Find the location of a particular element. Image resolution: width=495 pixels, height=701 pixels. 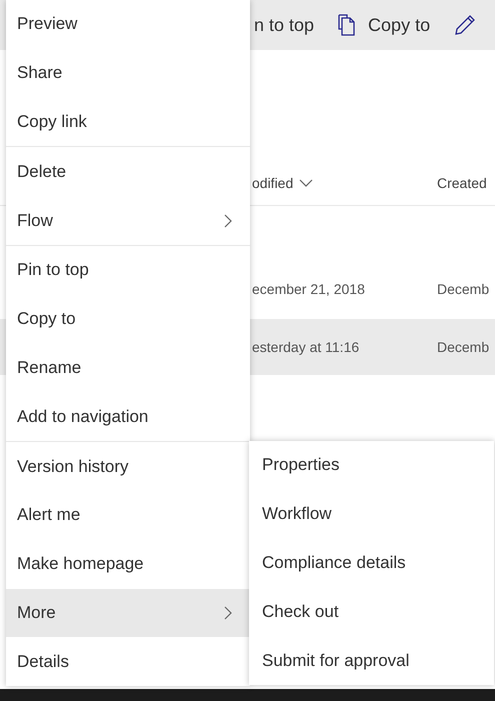

table-cell-text: ecember 21, 2018 is located at coordinates (309, 289).